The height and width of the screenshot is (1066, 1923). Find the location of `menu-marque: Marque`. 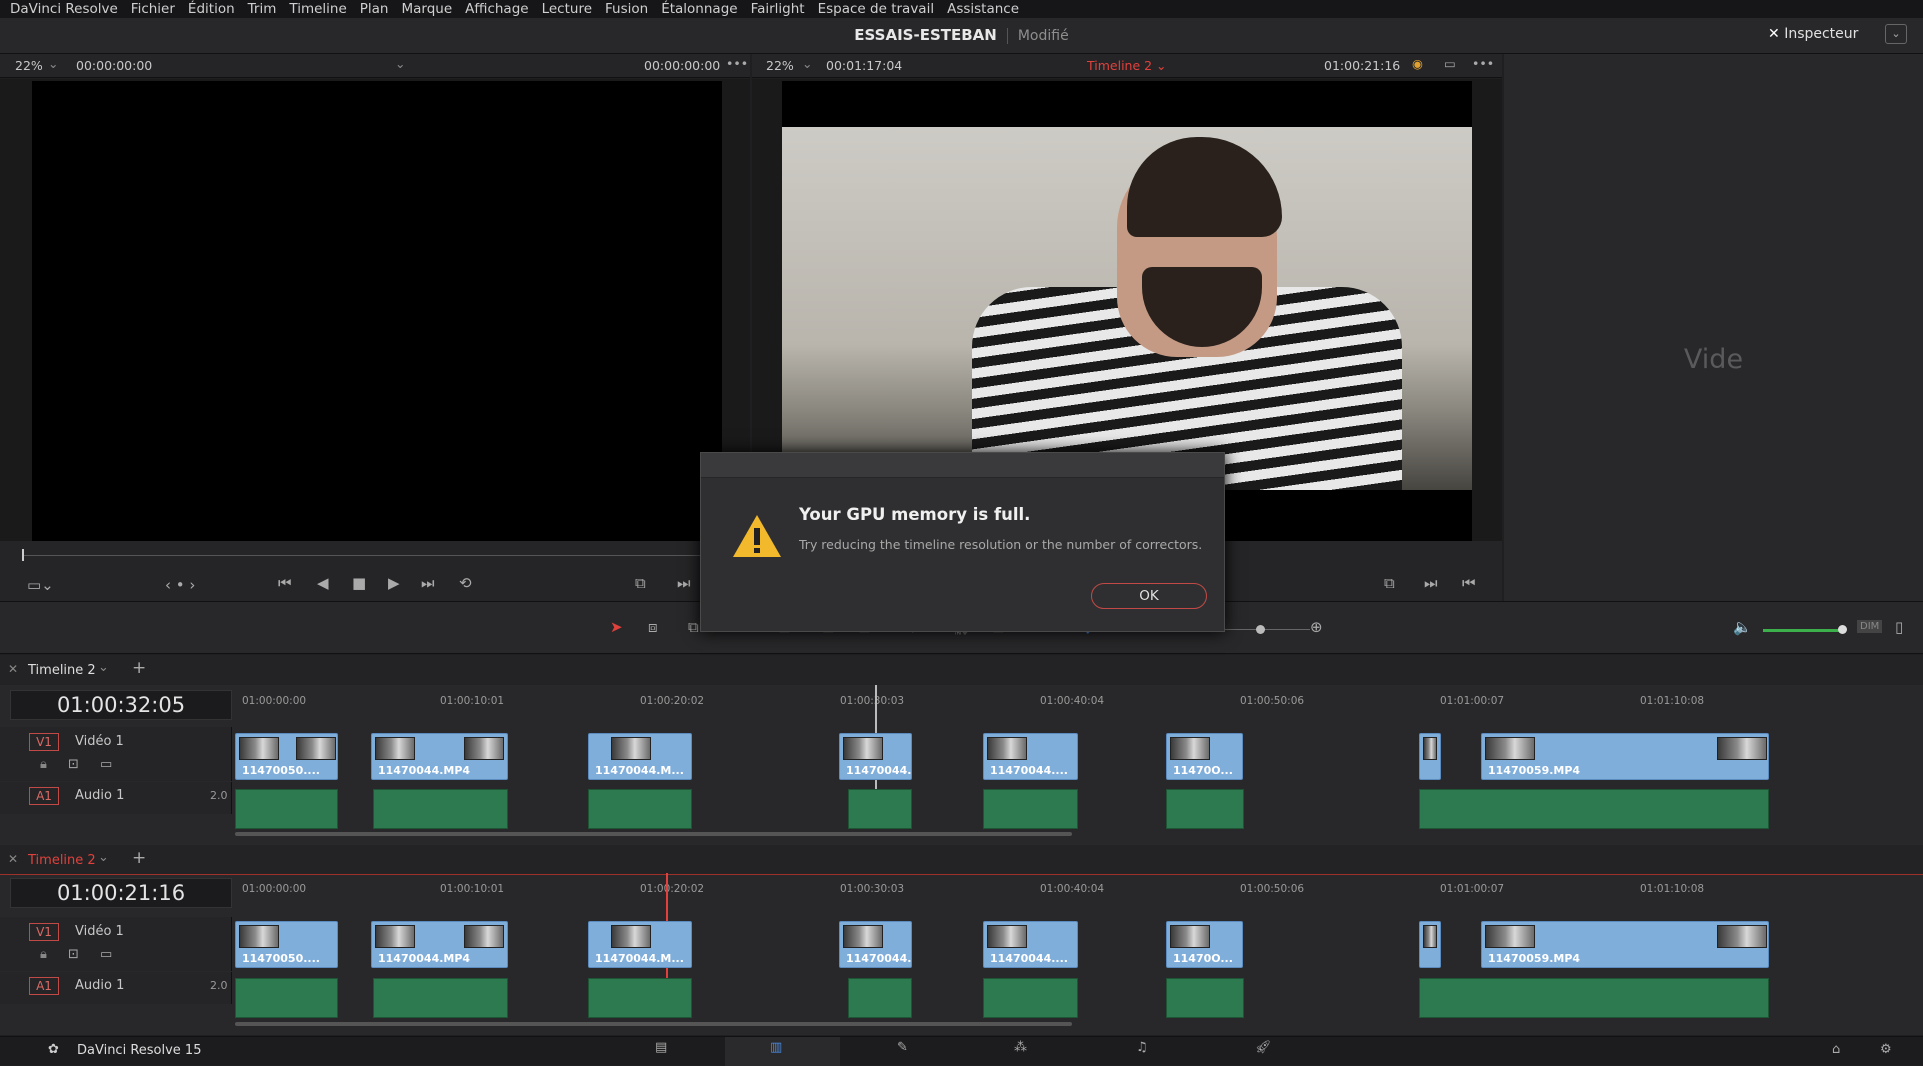

menu-marque: Marque is located at coordinates (427, 9).